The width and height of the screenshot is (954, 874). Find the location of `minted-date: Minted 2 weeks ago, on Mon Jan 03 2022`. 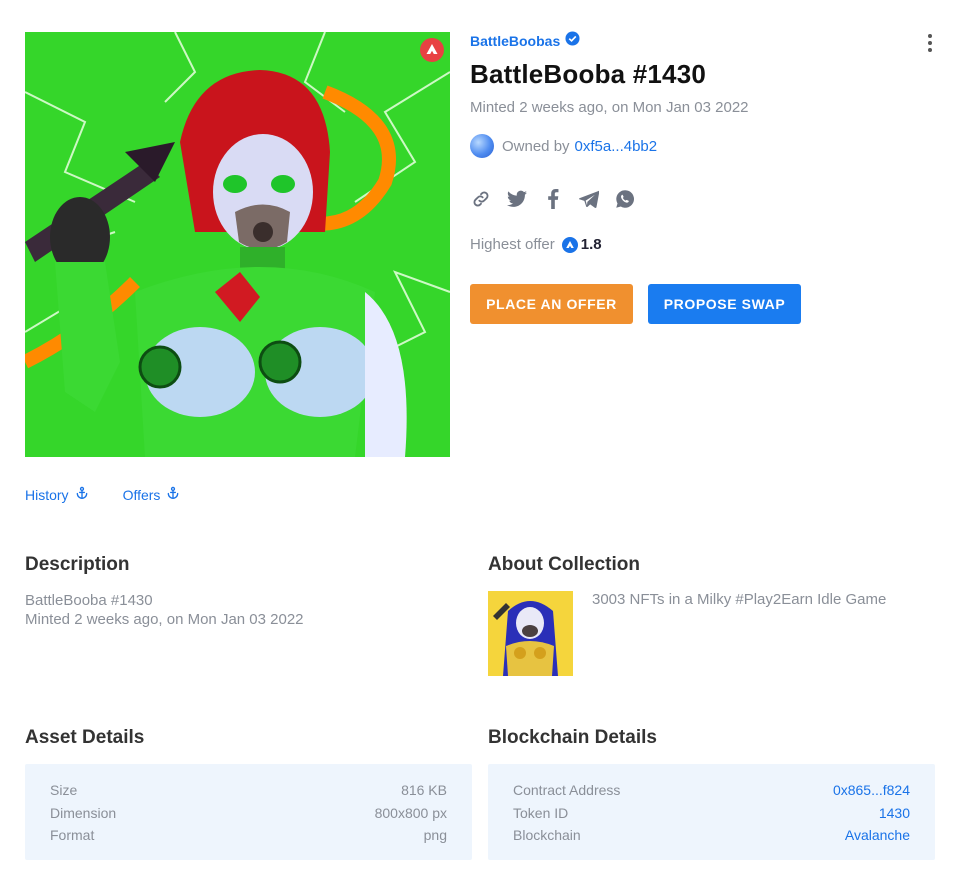

minted-date: Minted 2 weeks ago, on Mon Jan 03 2022 is located at coordinates (609, 107).